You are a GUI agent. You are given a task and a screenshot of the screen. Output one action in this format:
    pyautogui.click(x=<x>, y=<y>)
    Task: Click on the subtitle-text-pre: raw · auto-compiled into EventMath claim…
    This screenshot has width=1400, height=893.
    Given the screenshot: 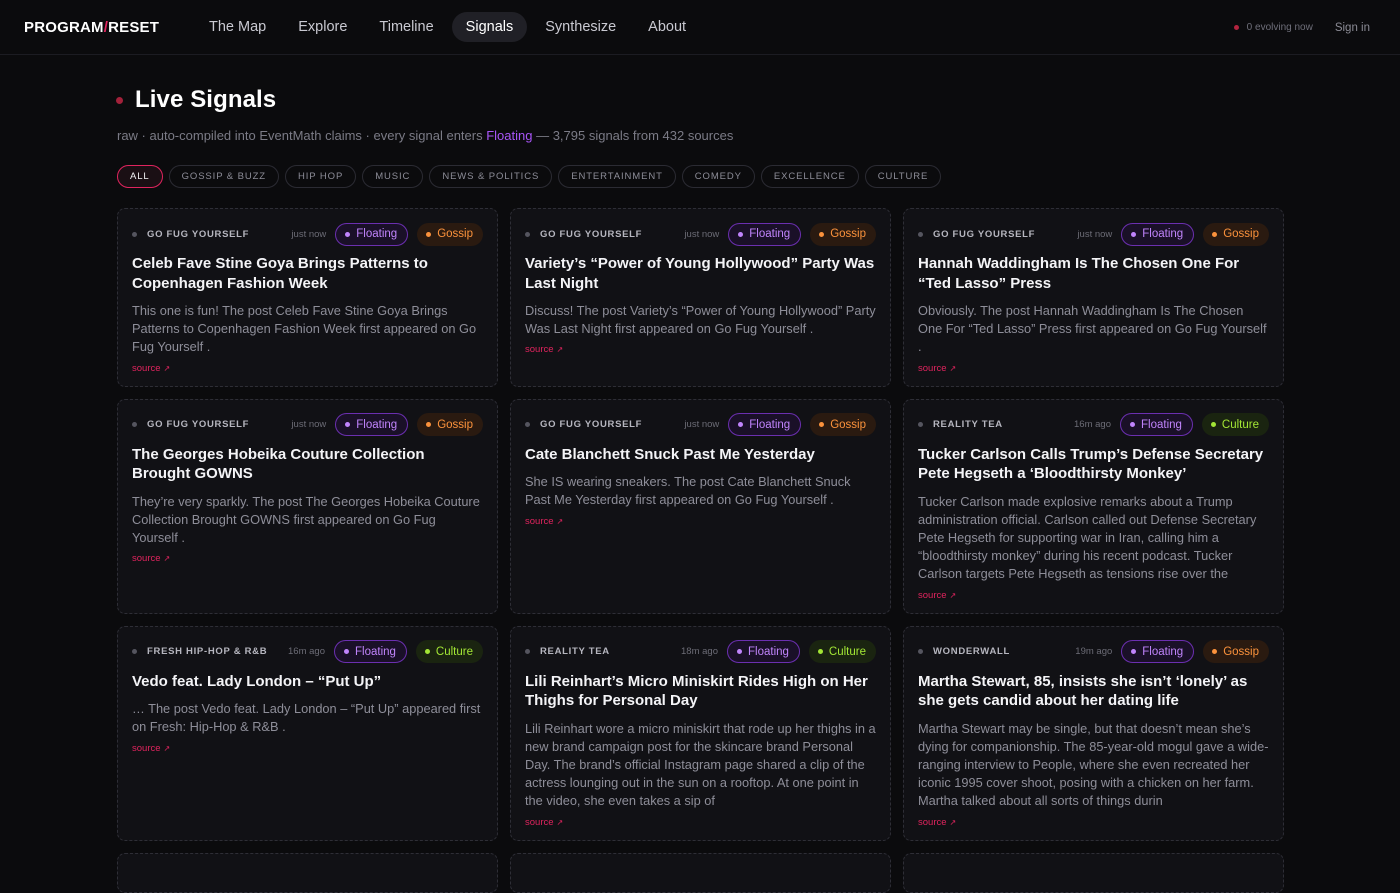 What is the action you would take?
    pyautogui.click(x=302, y=135)
    